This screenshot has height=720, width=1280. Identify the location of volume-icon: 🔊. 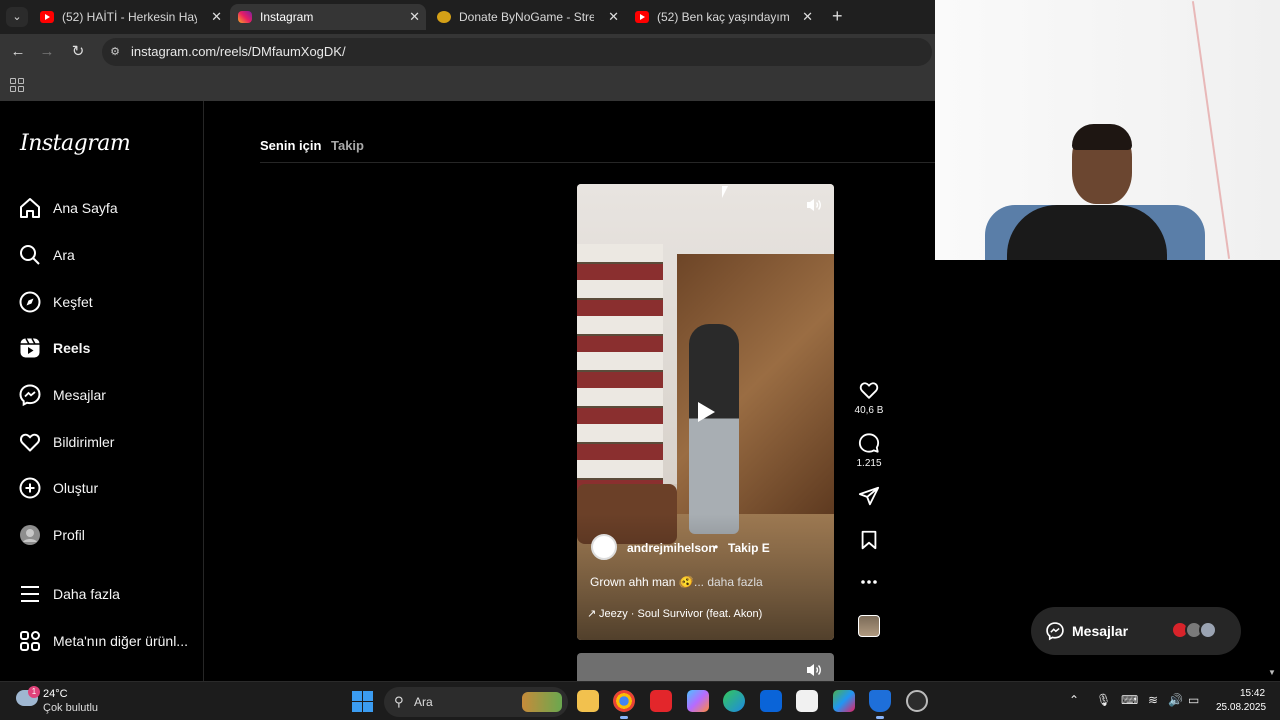
(1175, 700).